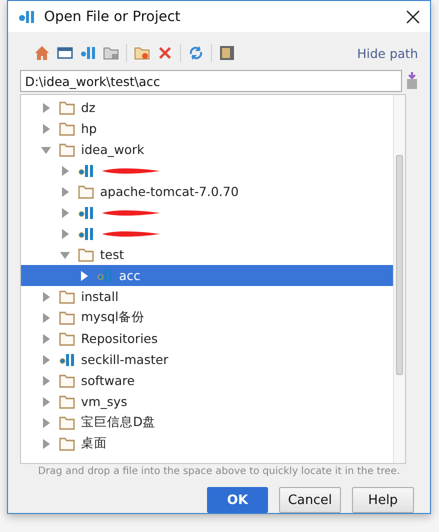 The height and width of the screenshot is (532, 439). I want to click on window-title: Open File or Project, so click(113, 16).